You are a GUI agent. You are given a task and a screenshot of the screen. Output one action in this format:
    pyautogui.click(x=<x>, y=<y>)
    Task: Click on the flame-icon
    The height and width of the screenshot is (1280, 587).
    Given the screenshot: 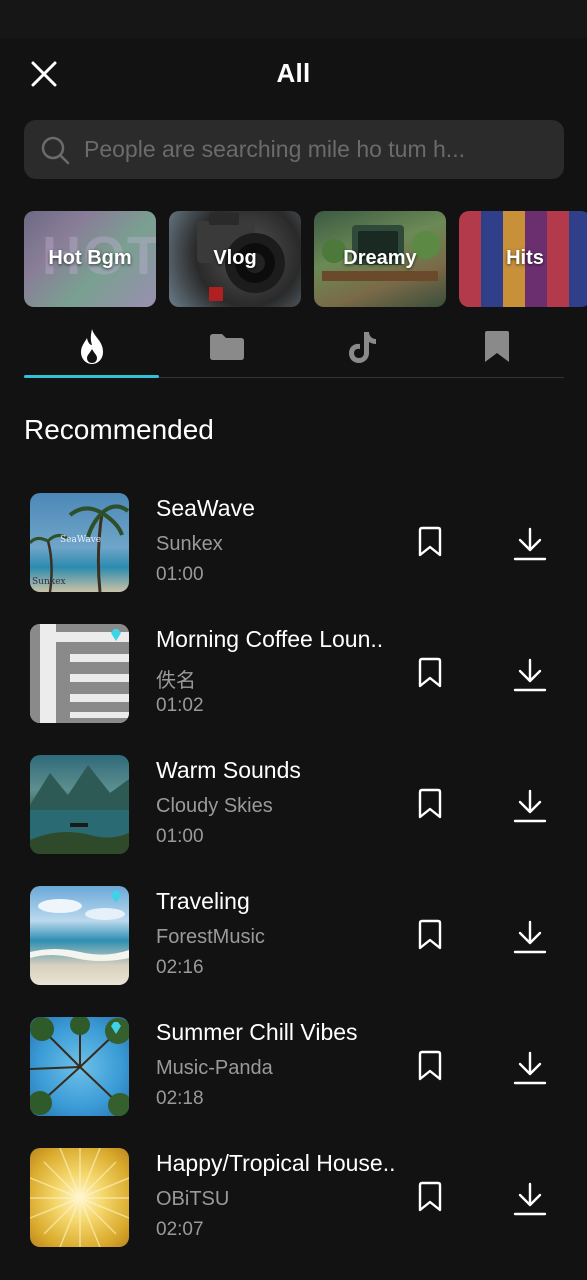 What is the action you would take?
    pyautogui.click(x=91, y=346)
    